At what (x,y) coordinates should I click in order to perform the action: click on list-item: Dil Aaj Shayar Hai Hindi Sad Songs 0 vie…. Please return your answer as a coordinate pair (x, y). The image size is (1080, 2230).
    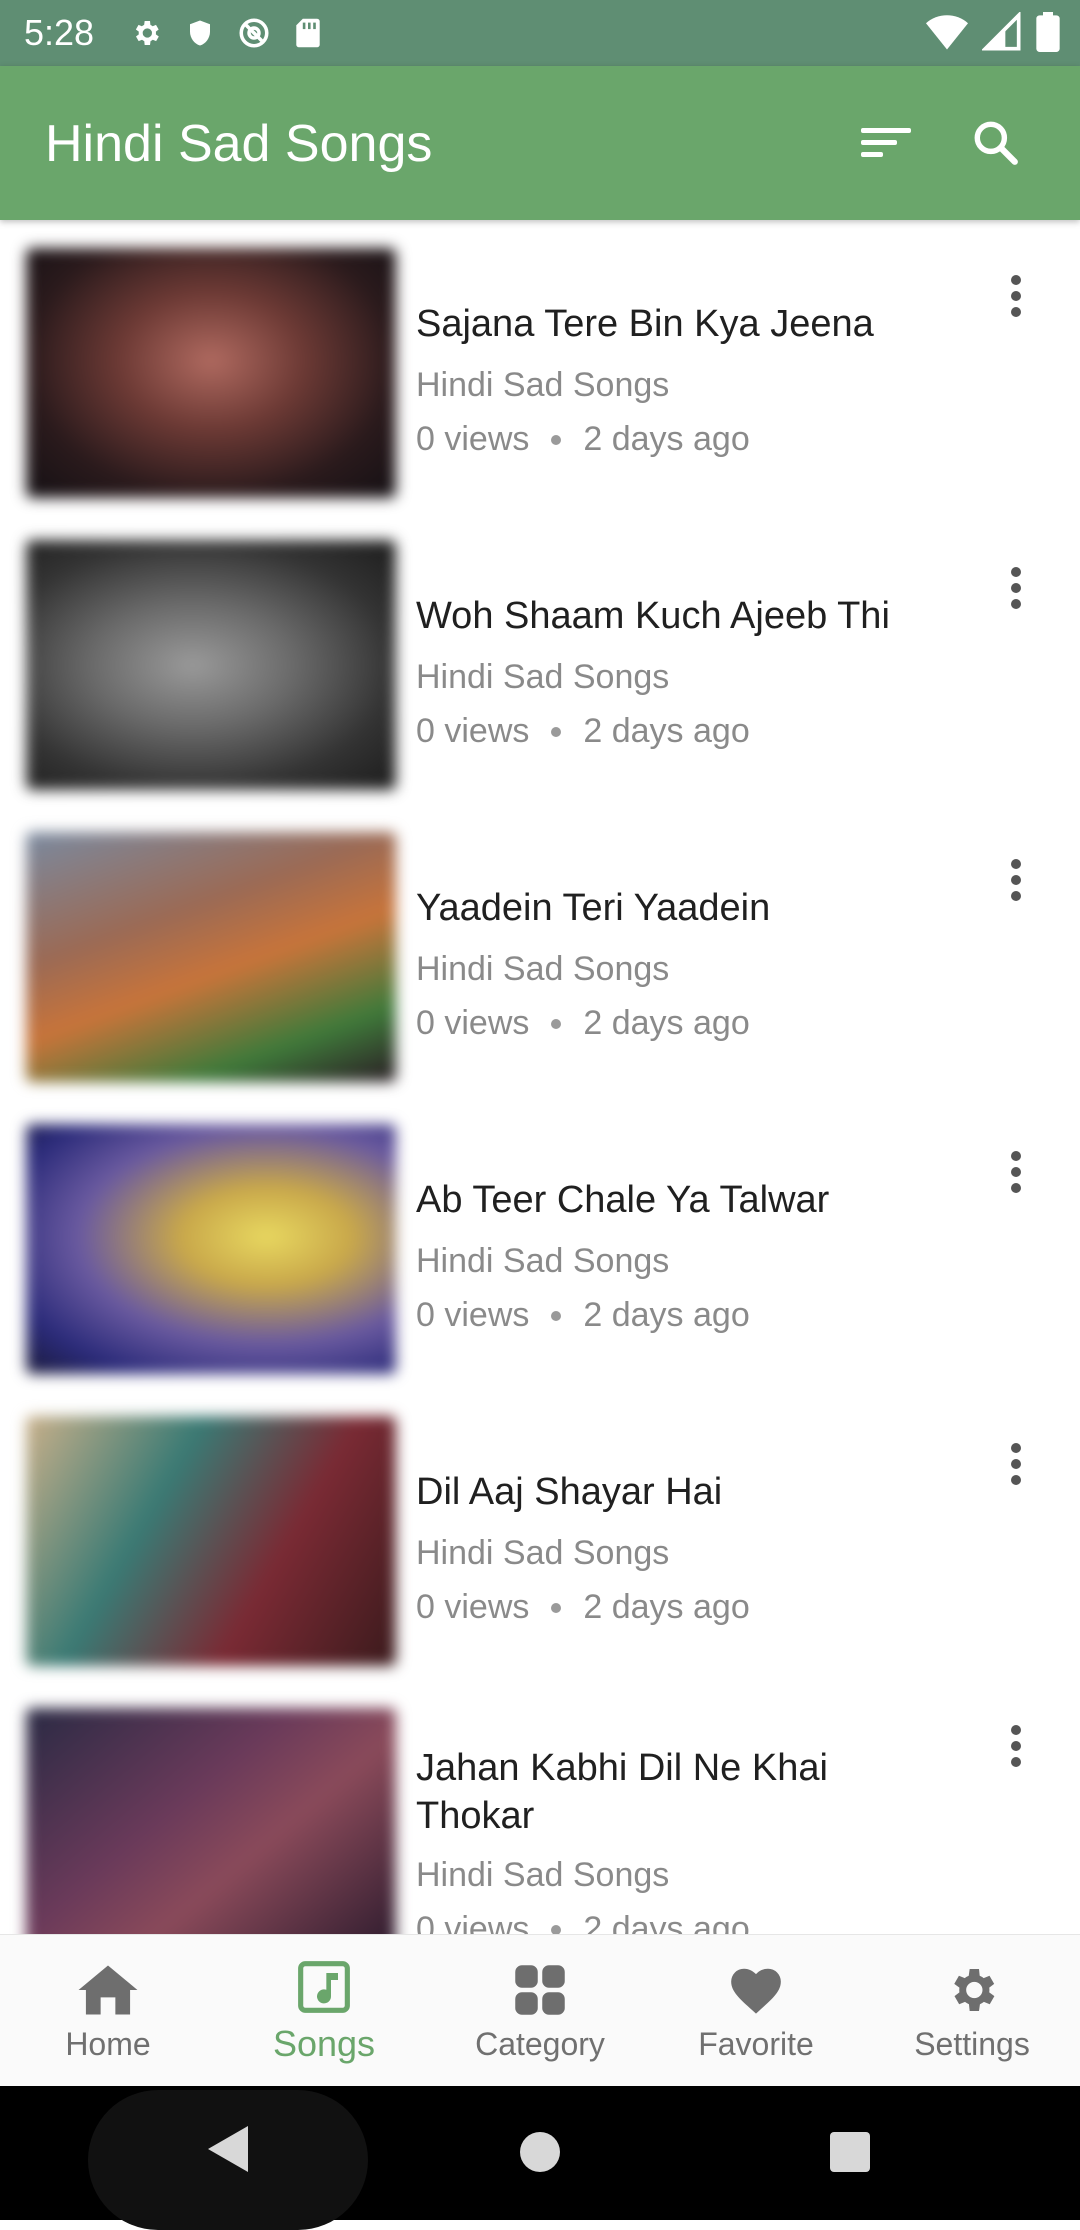
    Looking at the image, I should click on (540, 1534).